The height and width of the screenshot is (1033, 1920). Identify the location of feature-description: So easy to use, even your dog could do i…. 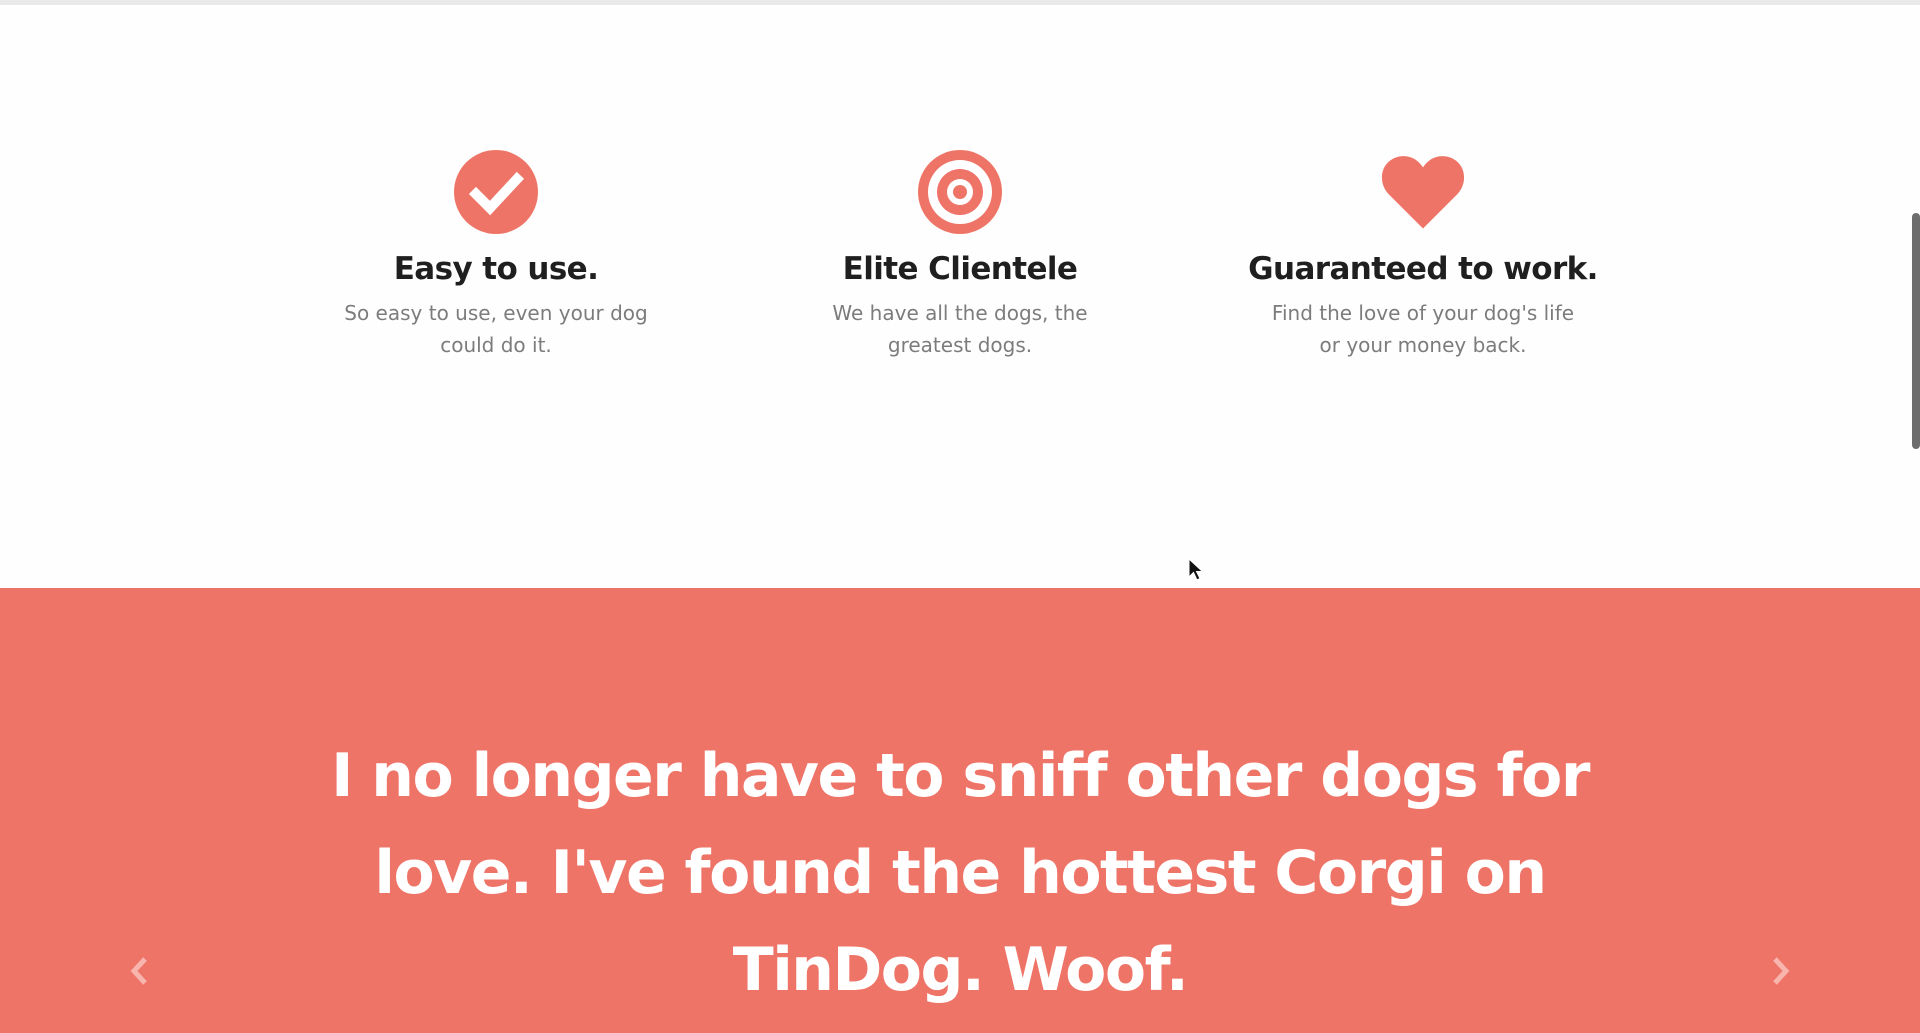
(496, 329).